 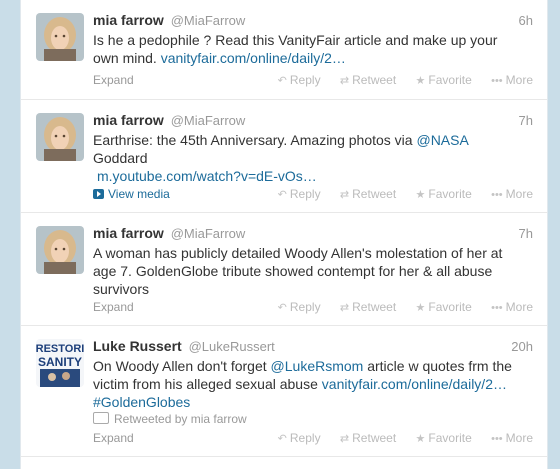 I want to click on tweet-text-line: survivors, so click(x=121, y=289).